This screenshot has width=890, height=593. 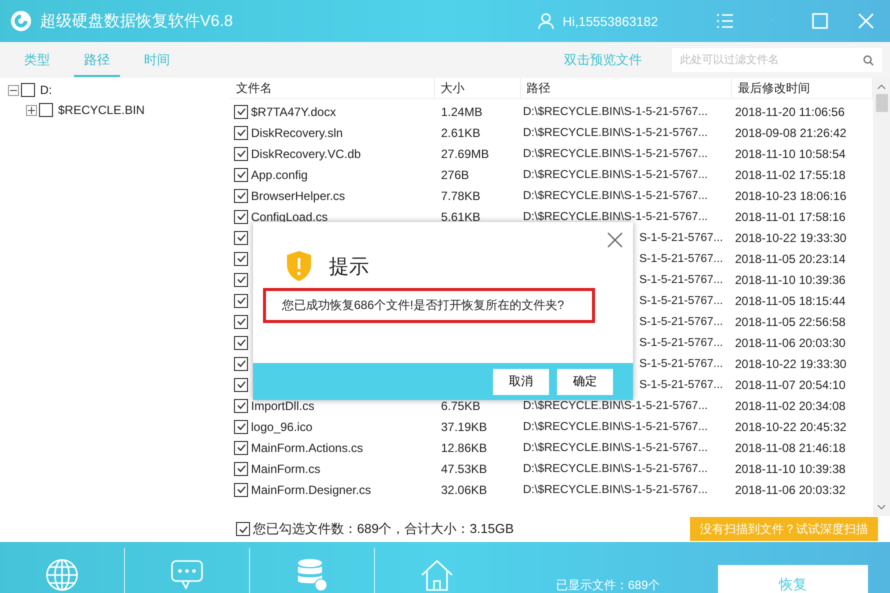 What do you see at coordinates (790, 489) in the screenshot?
I see `modified-time: 2018-11-06 20:03:32` at bounding box center [790, 489].